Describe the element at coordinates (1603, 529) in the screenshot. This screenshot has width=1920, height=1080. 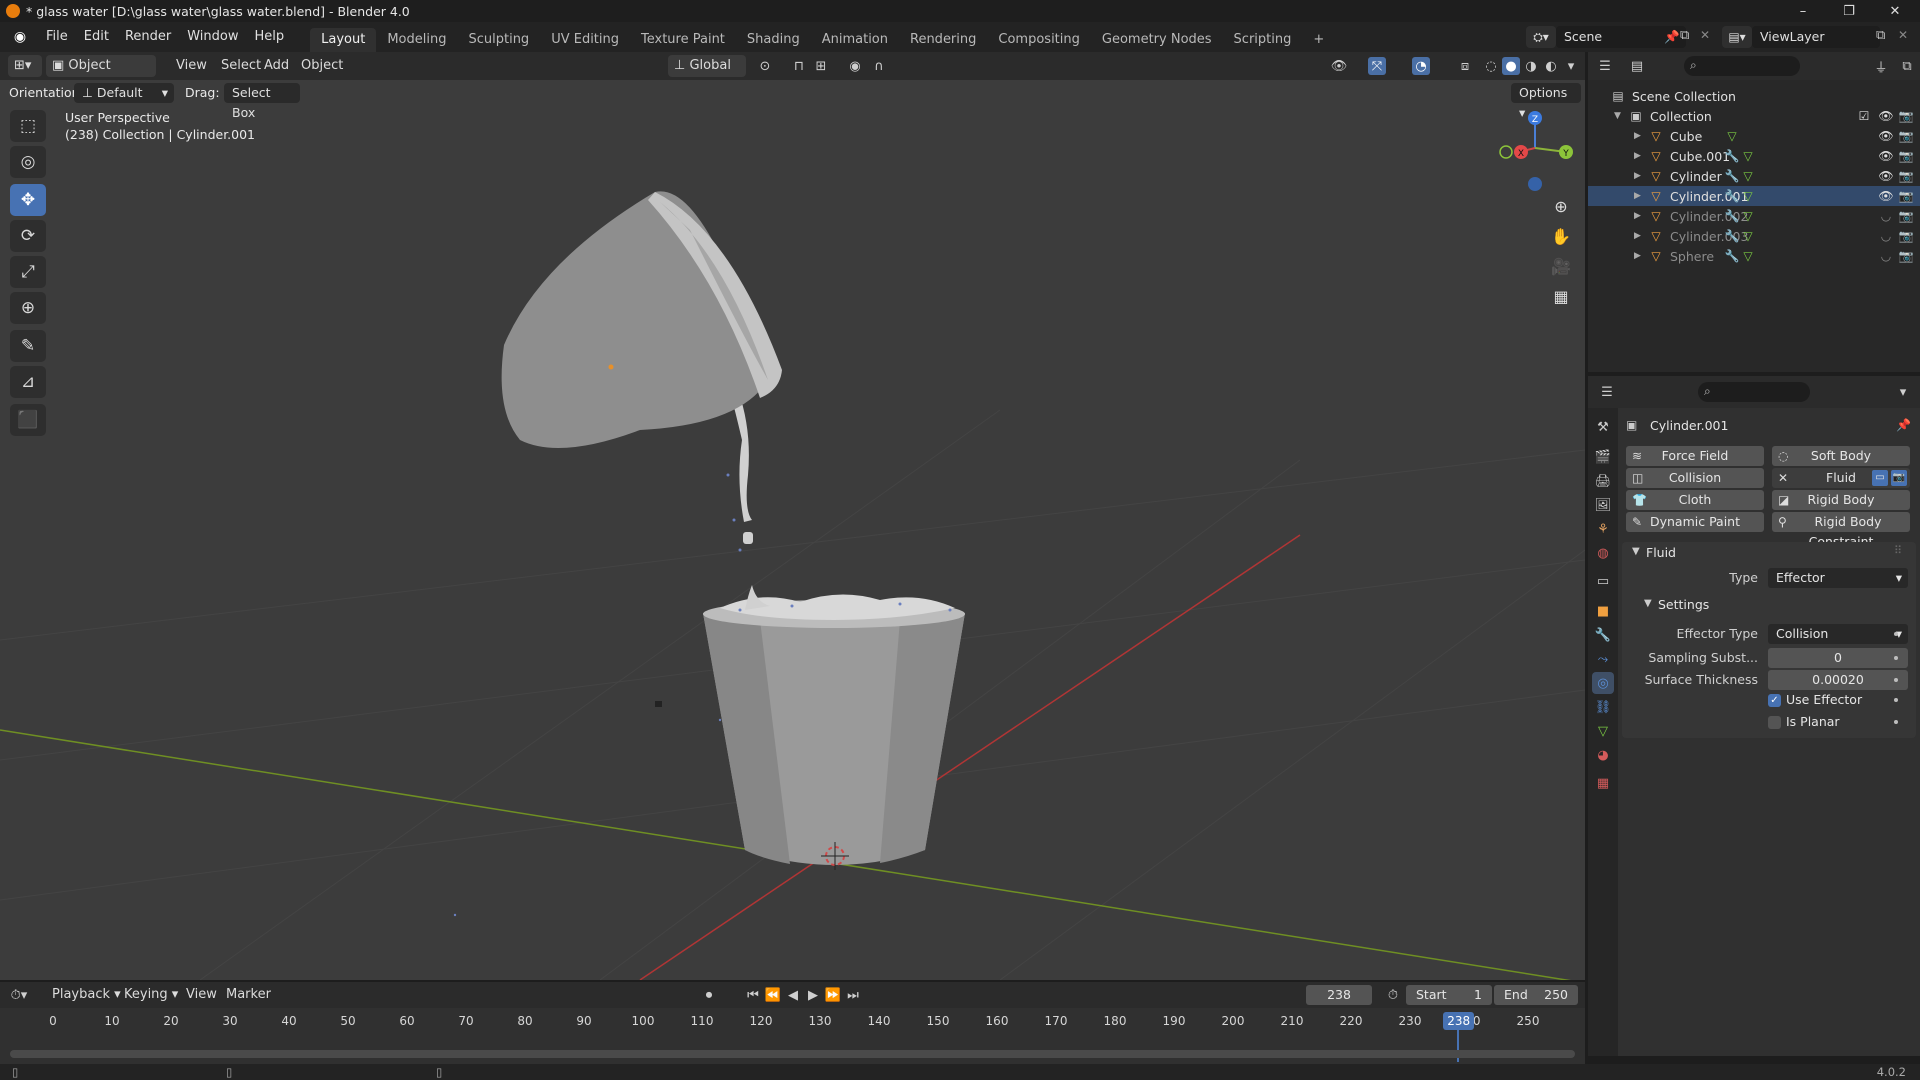
I see `scene-tab-icon: ⚘` at that location.